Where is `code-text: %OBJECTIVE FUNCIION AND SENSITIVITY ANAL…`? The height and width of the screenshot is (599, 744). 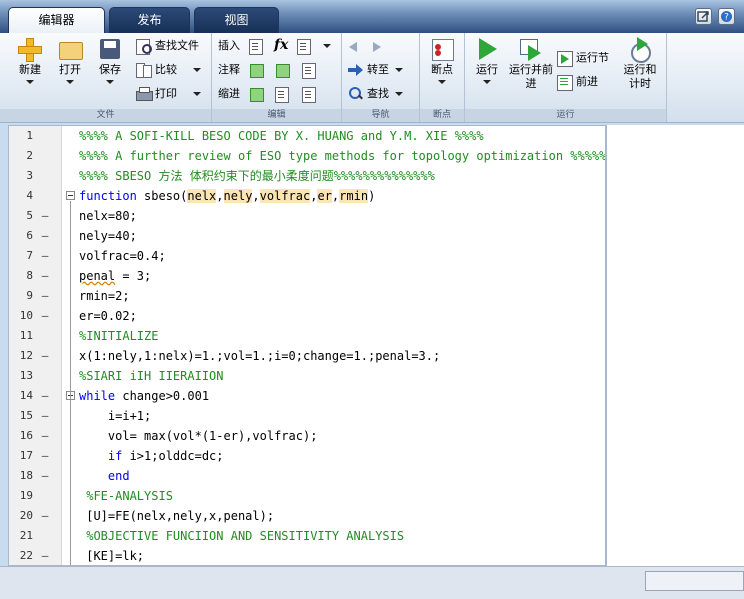 code-text: %OBJECTIVE FUNCIION AND SENSITIVITY ANAL… is located at coordinates (241, 536).